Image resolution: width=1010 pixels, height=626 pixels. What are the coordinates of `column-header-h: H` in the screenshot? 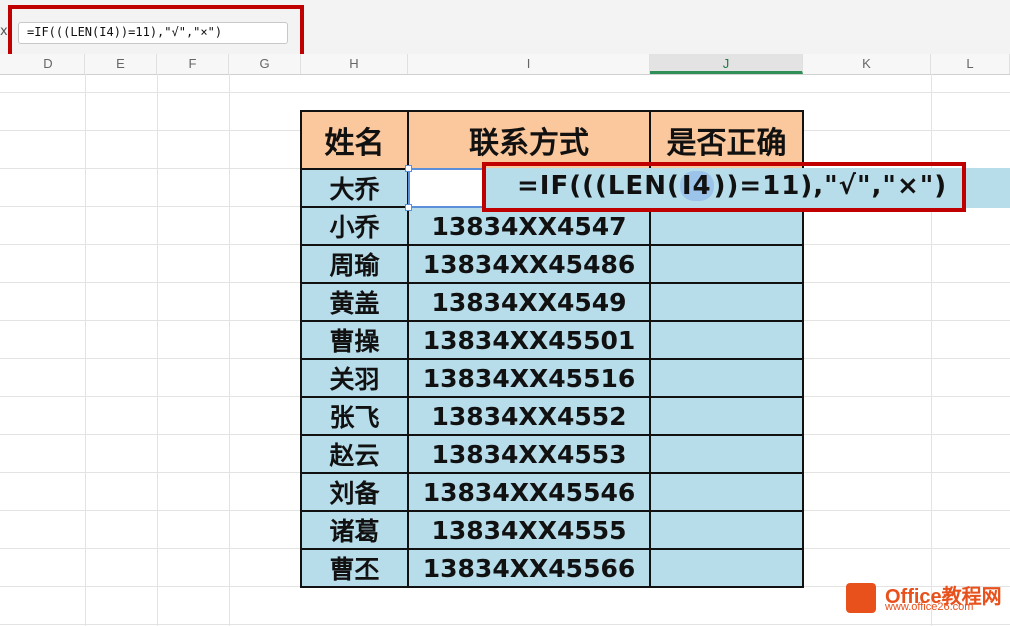 It's located at (354, 64).